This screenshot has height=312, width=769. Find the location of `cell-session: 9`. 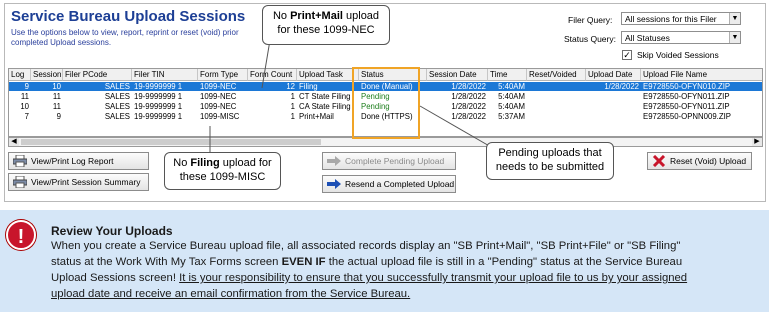

cell-session: 9 is located at coordinates (58, 116).